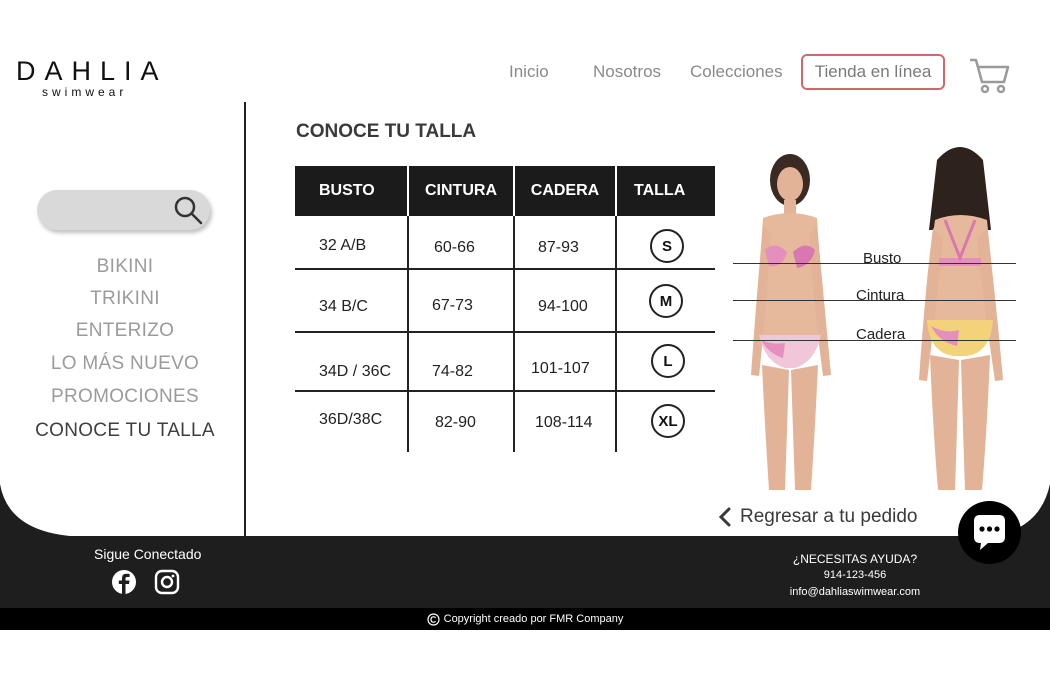  Describe the element at coordinates (791, 322) in the screenshot. I see `model-front-image` at that location.